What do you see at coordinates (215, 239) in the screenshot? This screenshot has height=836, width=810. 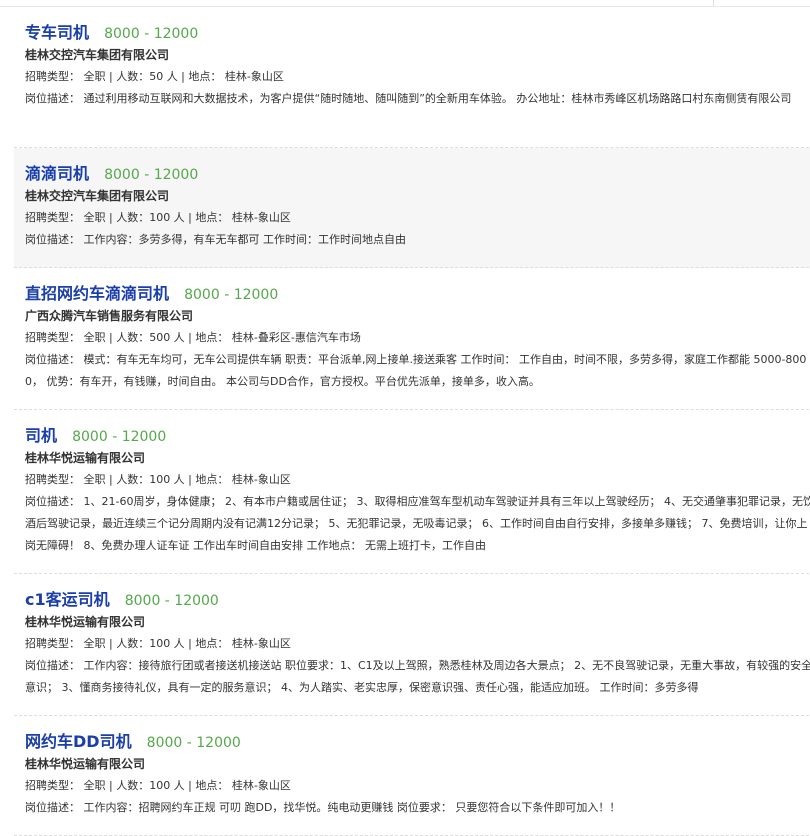 I see `job-description: 岗位描述： 工作内容：多劳多得，有车无车都可 工作时间：工作时间地点自由` at bounding box center [215, 239].